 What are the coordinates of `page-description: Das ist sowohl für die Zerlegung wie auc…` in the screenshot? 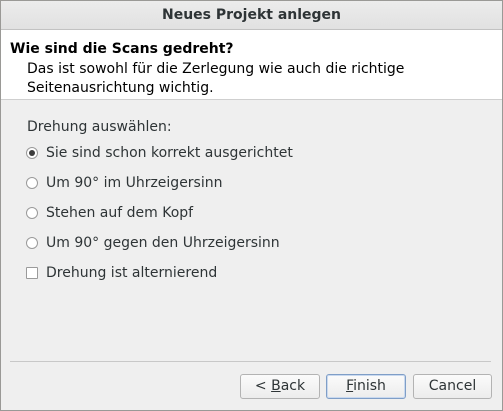 It's located at (216, 78).